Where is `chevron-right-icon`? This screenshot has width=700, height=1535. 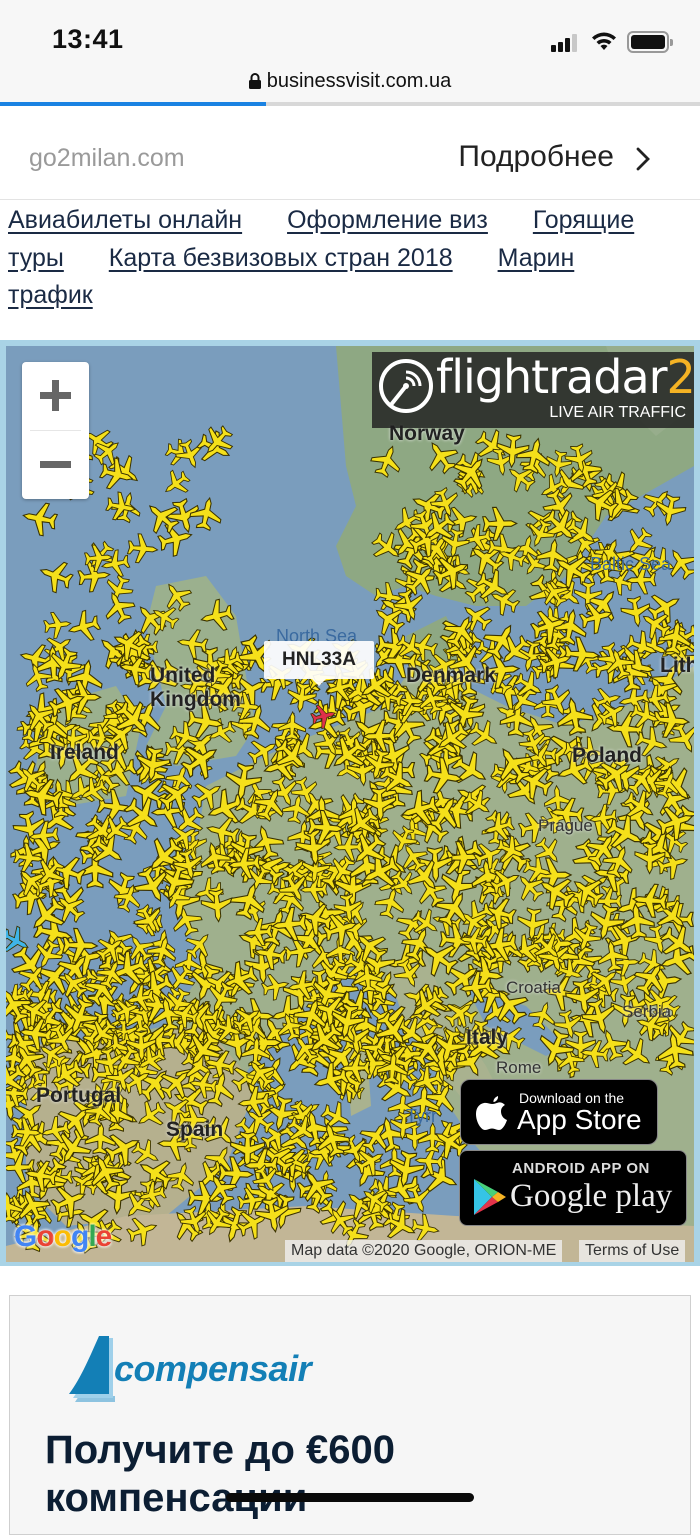
chevron-right-icon is located at coordinates (643, 159).